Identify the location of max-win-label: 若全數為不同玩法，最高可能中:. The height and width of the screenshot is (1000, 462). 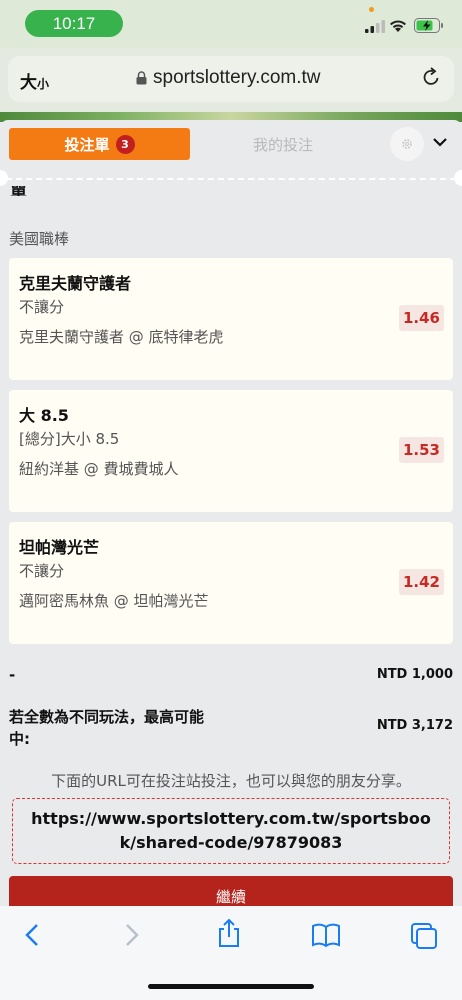
(107, 728).